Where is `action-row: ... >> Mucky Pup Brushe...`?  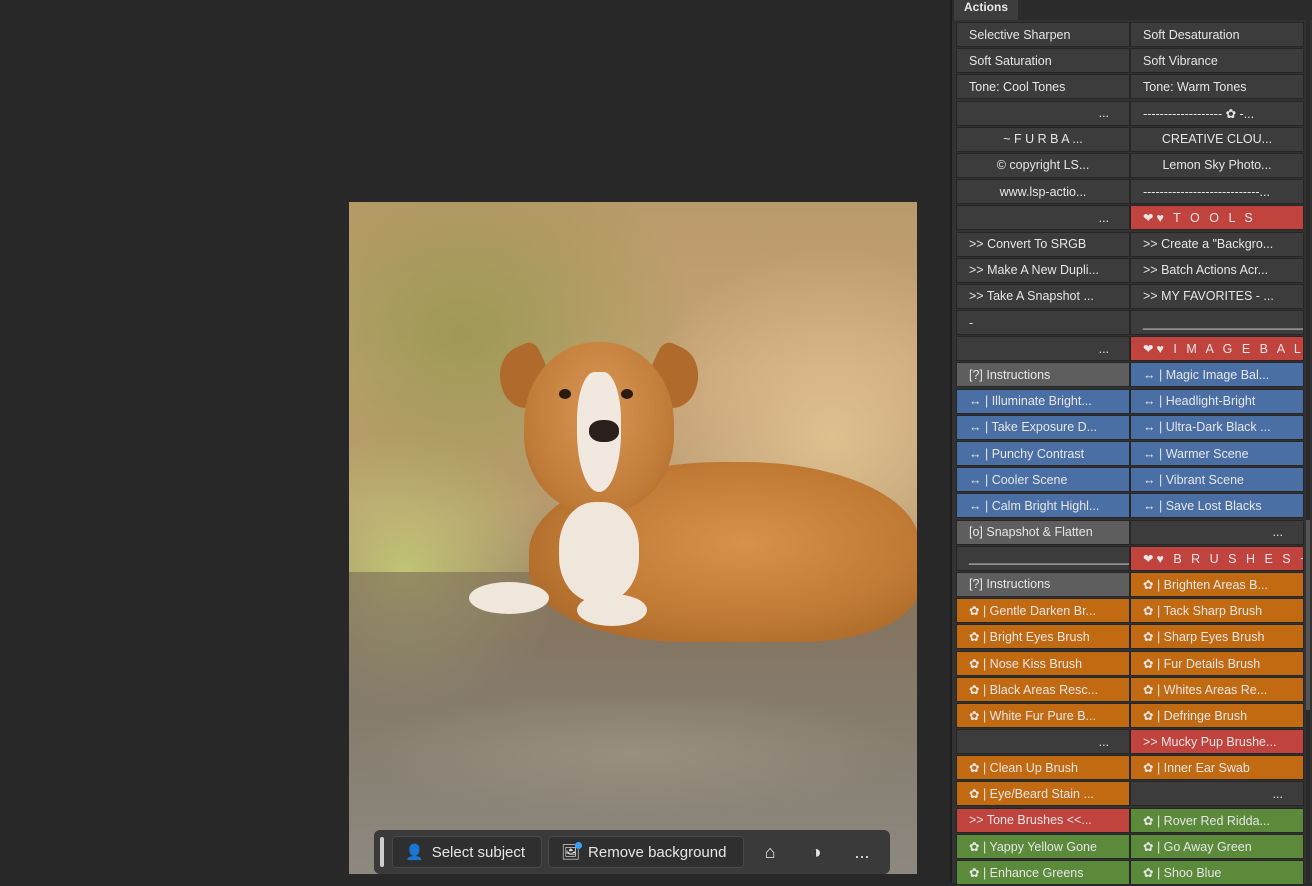 action-row: ... >> Mucky Pup Brushe... is located at coordinates (1130, 742).